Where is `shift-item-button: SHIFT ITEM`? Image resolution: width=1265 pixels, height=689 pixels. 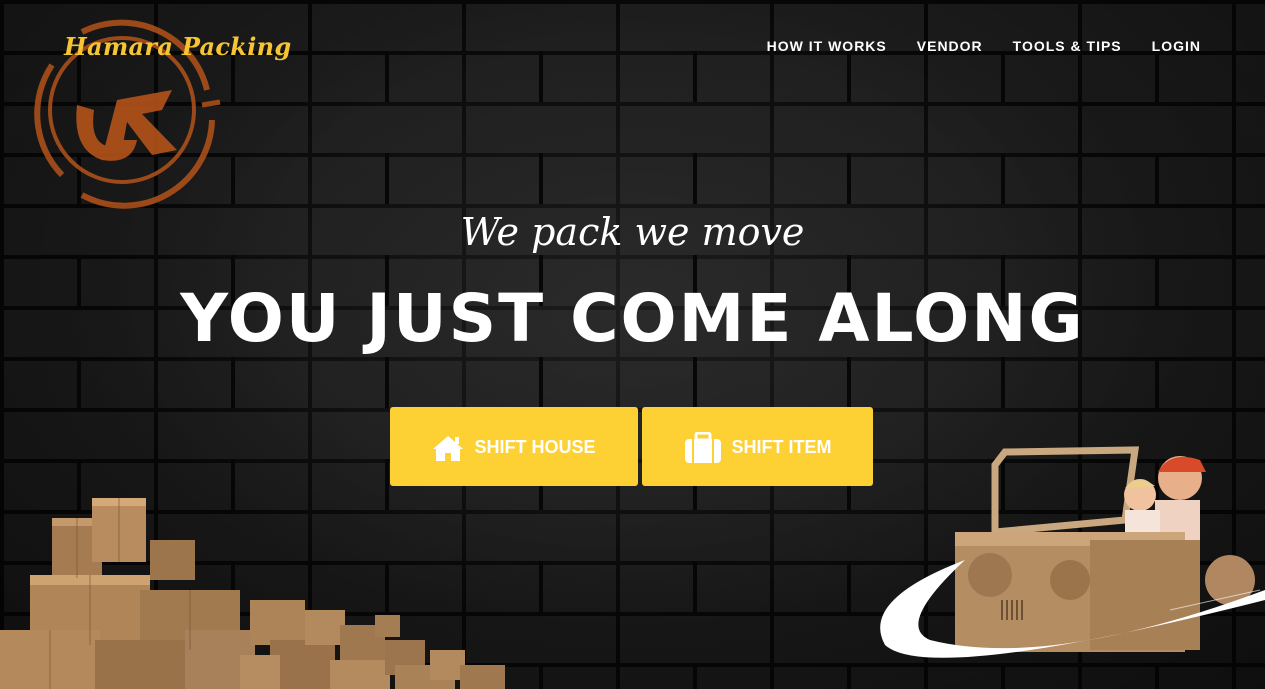 shift-item-button: SHIFT ITEM is located at coordinates (757, 446).